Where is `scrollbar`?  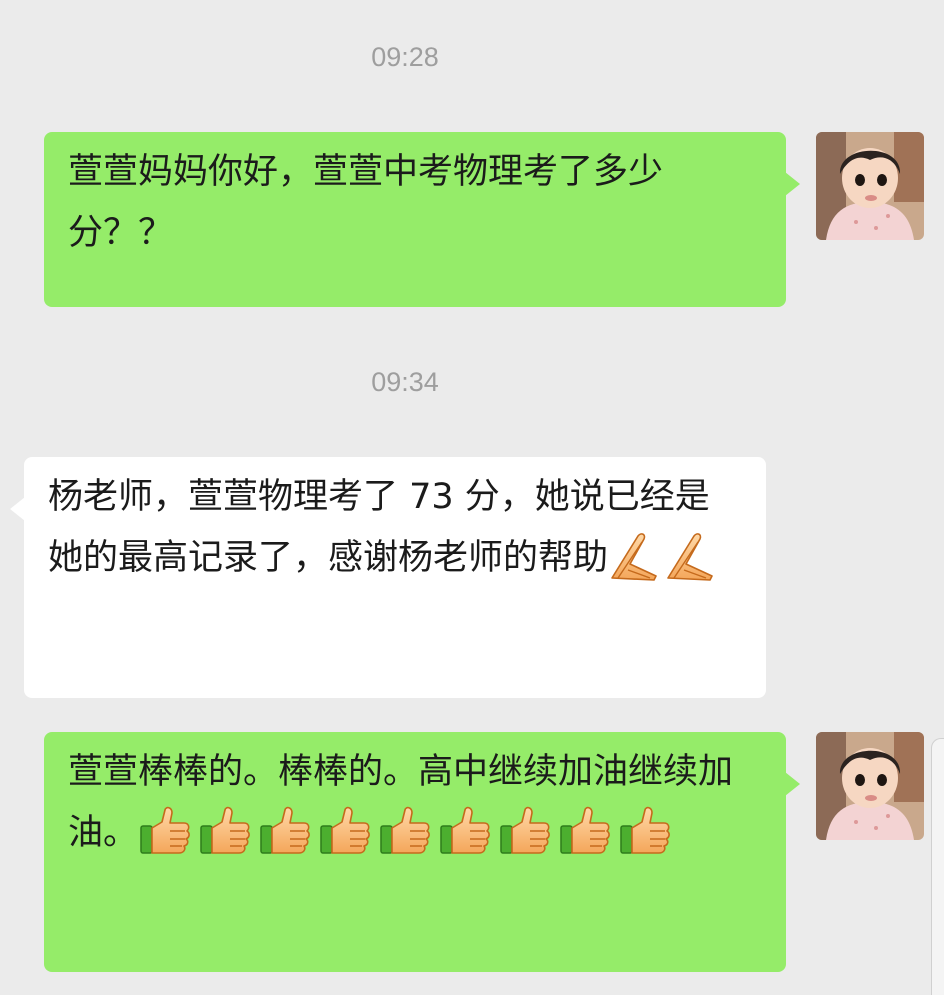 scrollbar is located at coordinates (937, 866).